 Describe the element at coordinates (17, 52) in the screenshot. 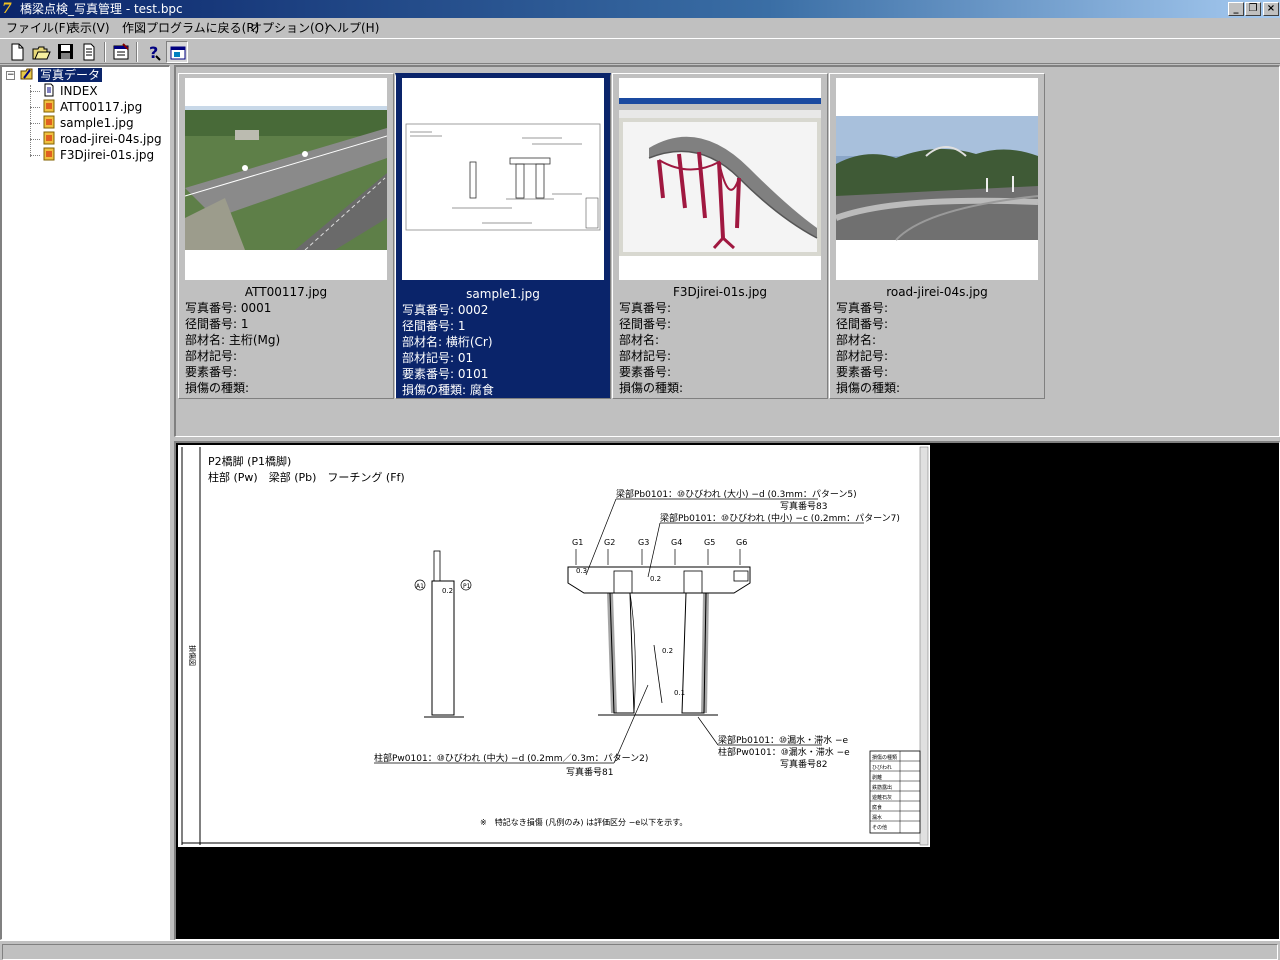

I see `new-icon` at that location.